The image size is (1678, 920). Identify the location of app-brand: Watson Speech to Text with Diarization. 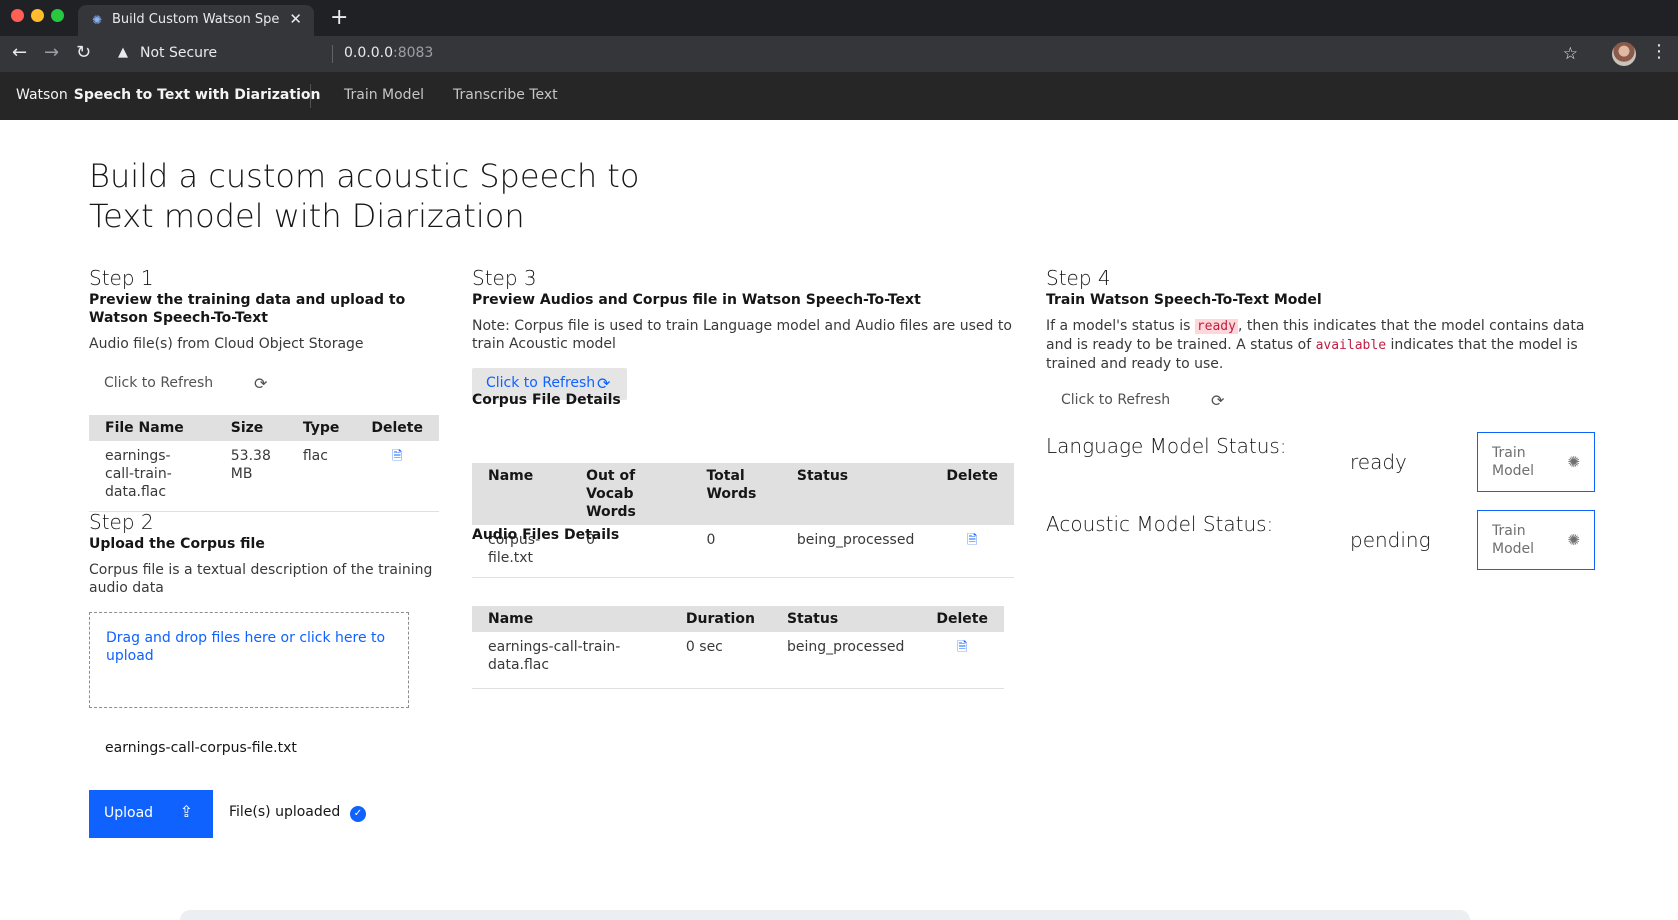
(168, 95).